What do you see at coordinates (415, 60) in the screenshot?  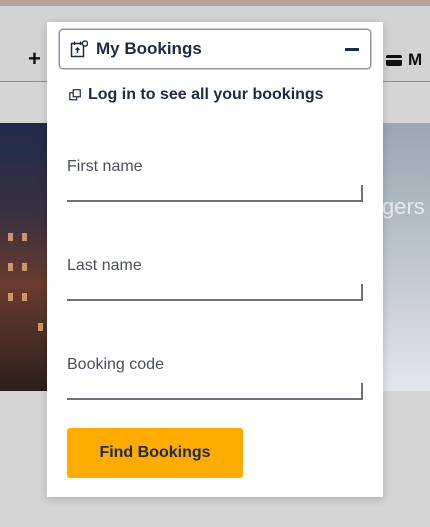 I see `menu-label: M` at bounding box center [415, 60].